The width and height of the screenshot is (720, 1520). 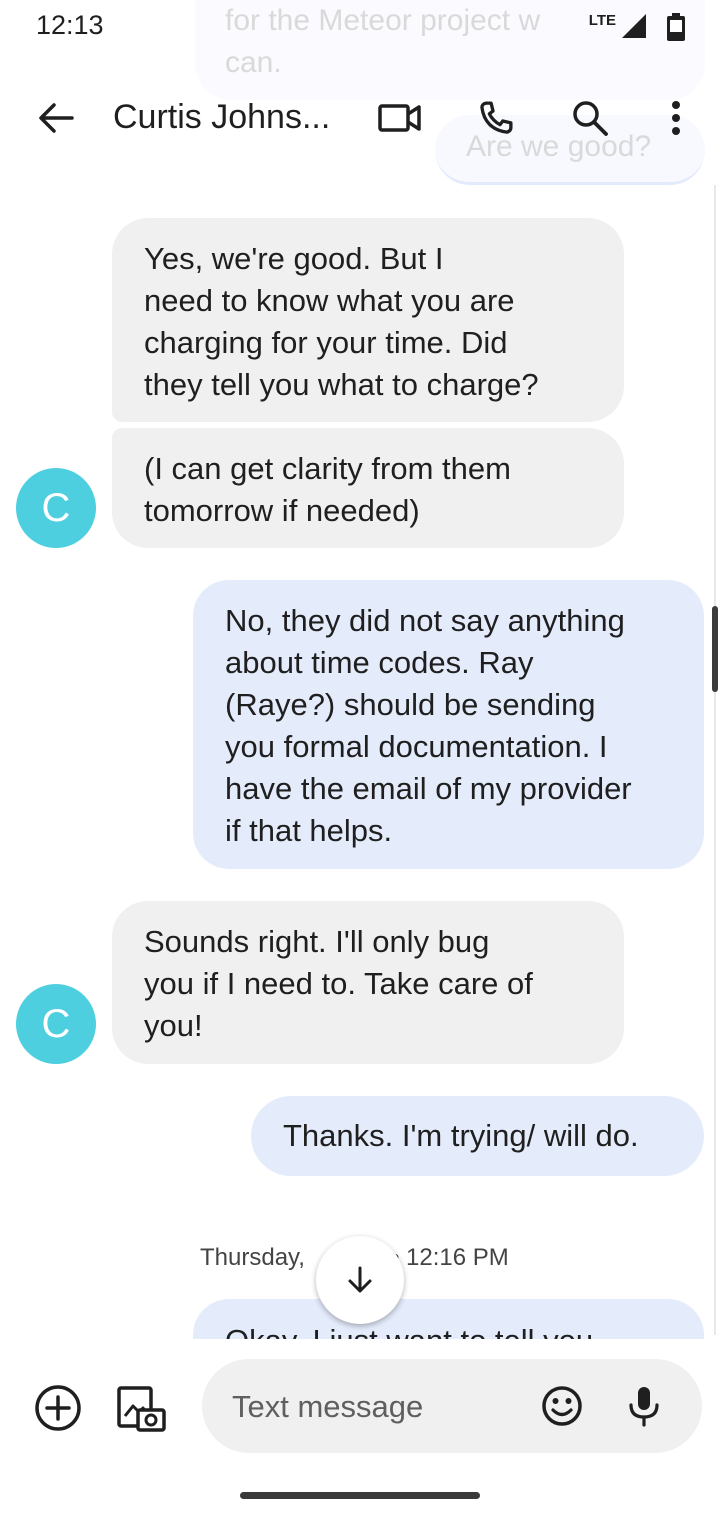 I want to click on message-line: about time codes. Ray, so click(x=379, y=662).